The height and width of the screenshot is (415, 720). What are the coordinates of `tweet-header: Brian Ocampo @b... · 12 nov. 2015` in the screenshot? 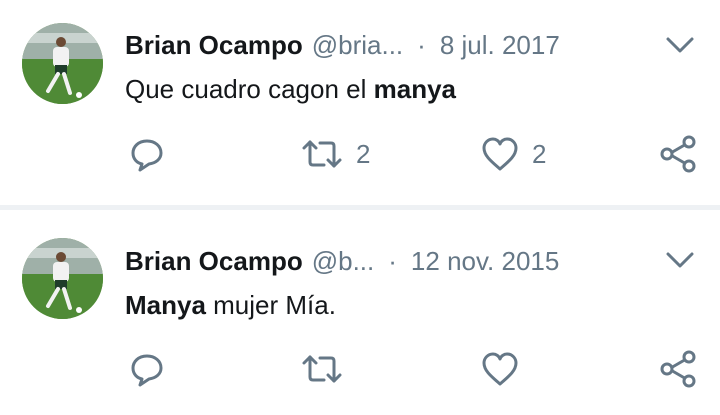 It's located at (342, 261).